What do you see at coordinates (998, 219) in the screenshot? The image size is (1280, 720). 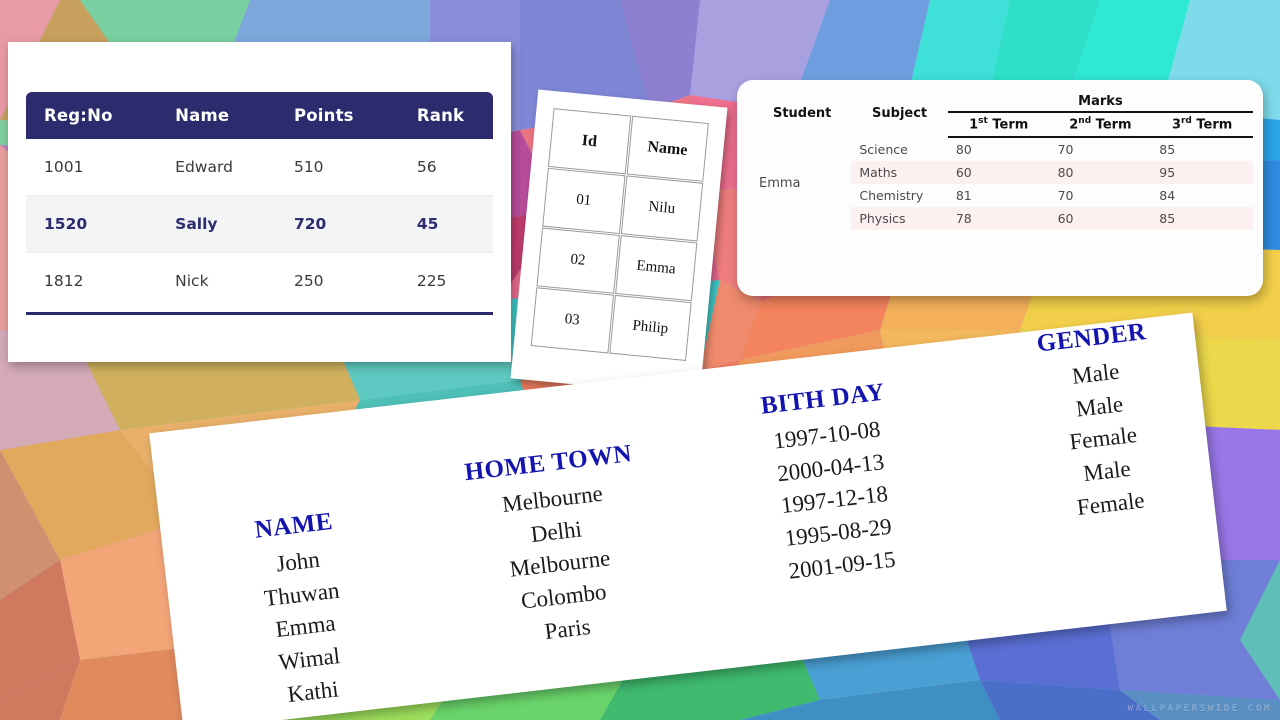 I see `marks-cell-term1: 78` at bounding box center [998, 219].